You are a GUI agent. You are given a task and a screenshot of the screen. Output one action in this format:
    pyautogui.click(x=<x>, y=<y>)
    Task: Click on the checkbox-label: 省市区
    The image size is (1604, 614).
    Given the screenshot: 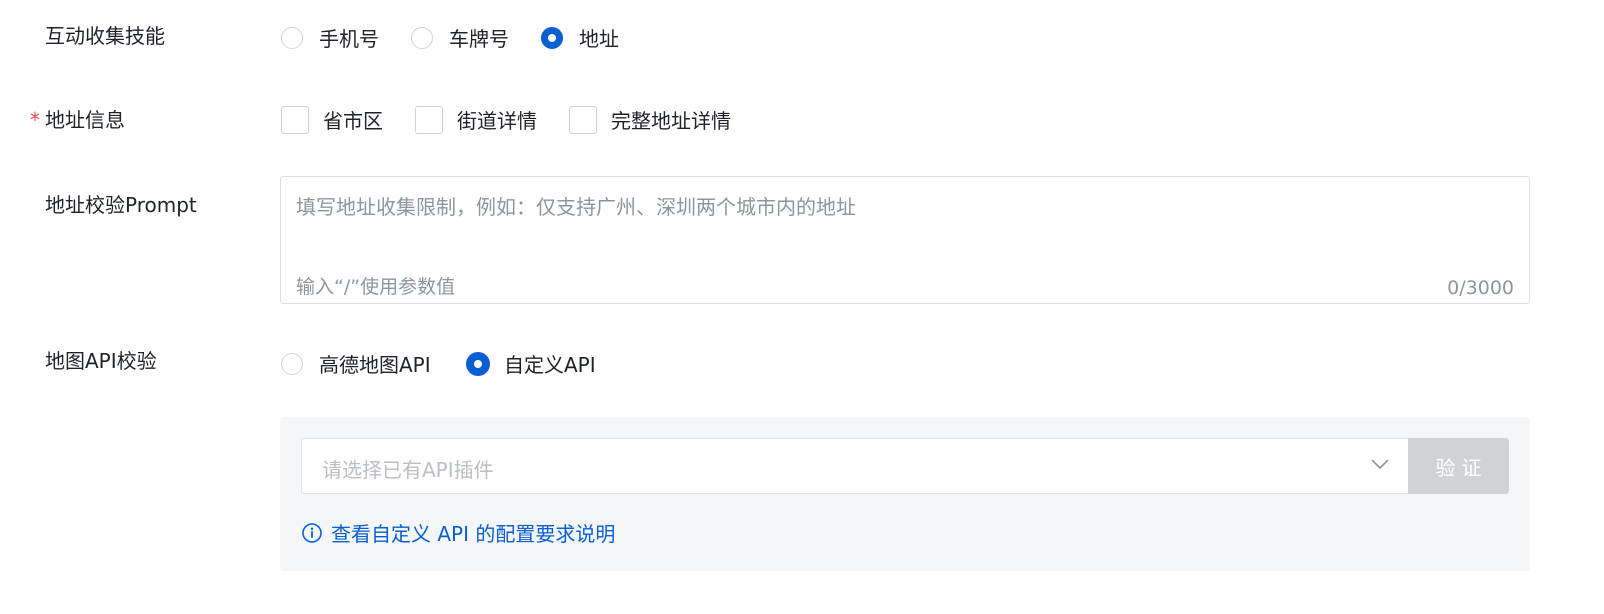 What is the action you would take?
    pyautogui.click(x=353, y=121)
    